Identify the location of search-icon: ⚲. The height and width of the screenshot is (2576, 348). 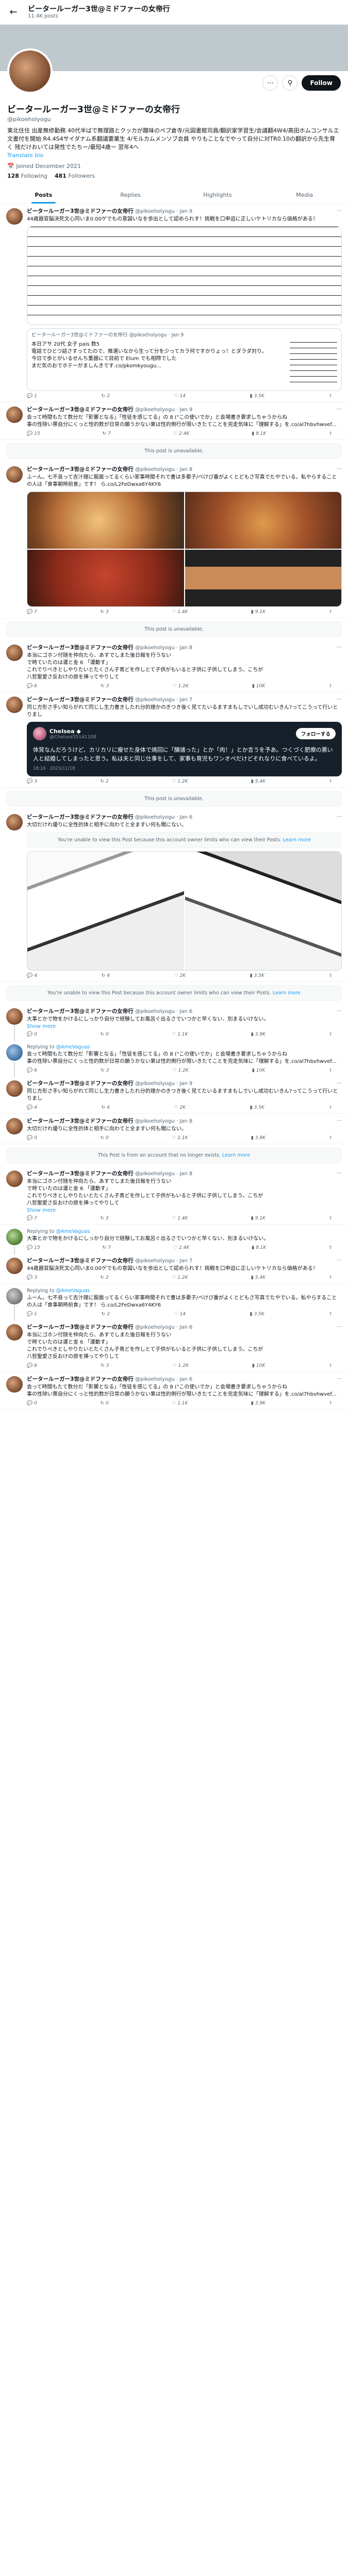
(290, 83).